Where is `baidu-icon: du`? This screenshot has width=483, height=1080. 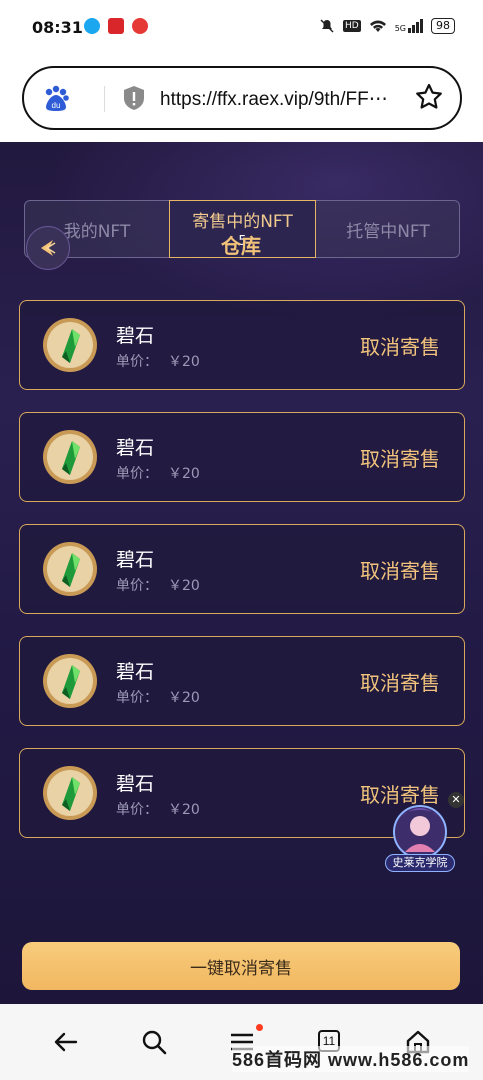
baidu-icon: du is located at coordinates (56, 98).